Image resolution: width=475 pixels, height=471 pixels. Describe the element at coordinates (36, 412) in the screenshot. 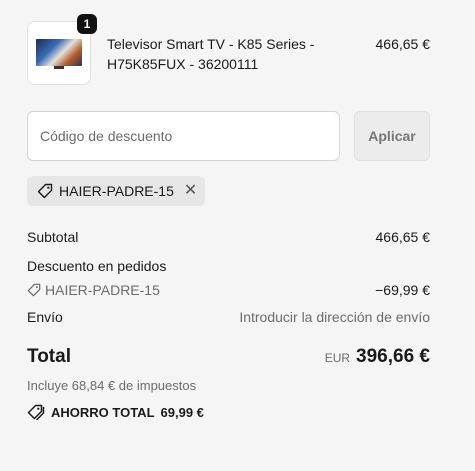

I see `double-tag-icon` at that location.